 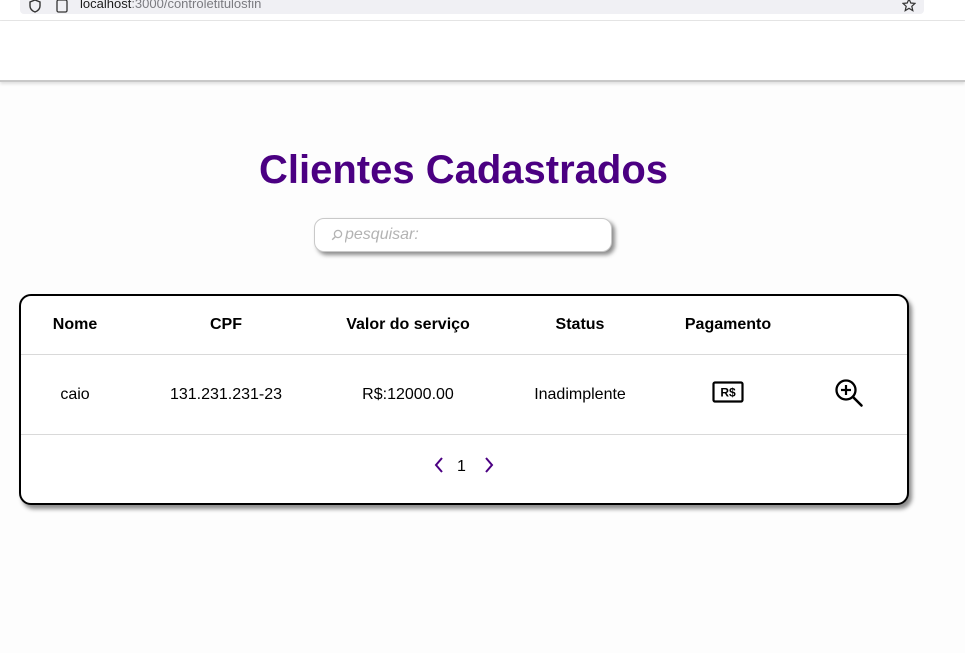 I want to click on cell-cpf: 131.231.231-23, so click(x=226, y=394).